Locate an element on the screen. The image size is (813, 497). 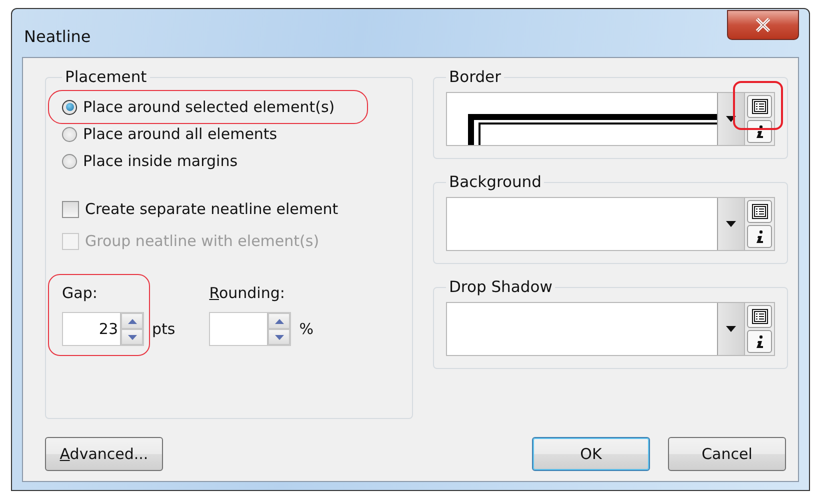
checkbox-label: Group neatline with element(s) is located at coordinates (202, 241).